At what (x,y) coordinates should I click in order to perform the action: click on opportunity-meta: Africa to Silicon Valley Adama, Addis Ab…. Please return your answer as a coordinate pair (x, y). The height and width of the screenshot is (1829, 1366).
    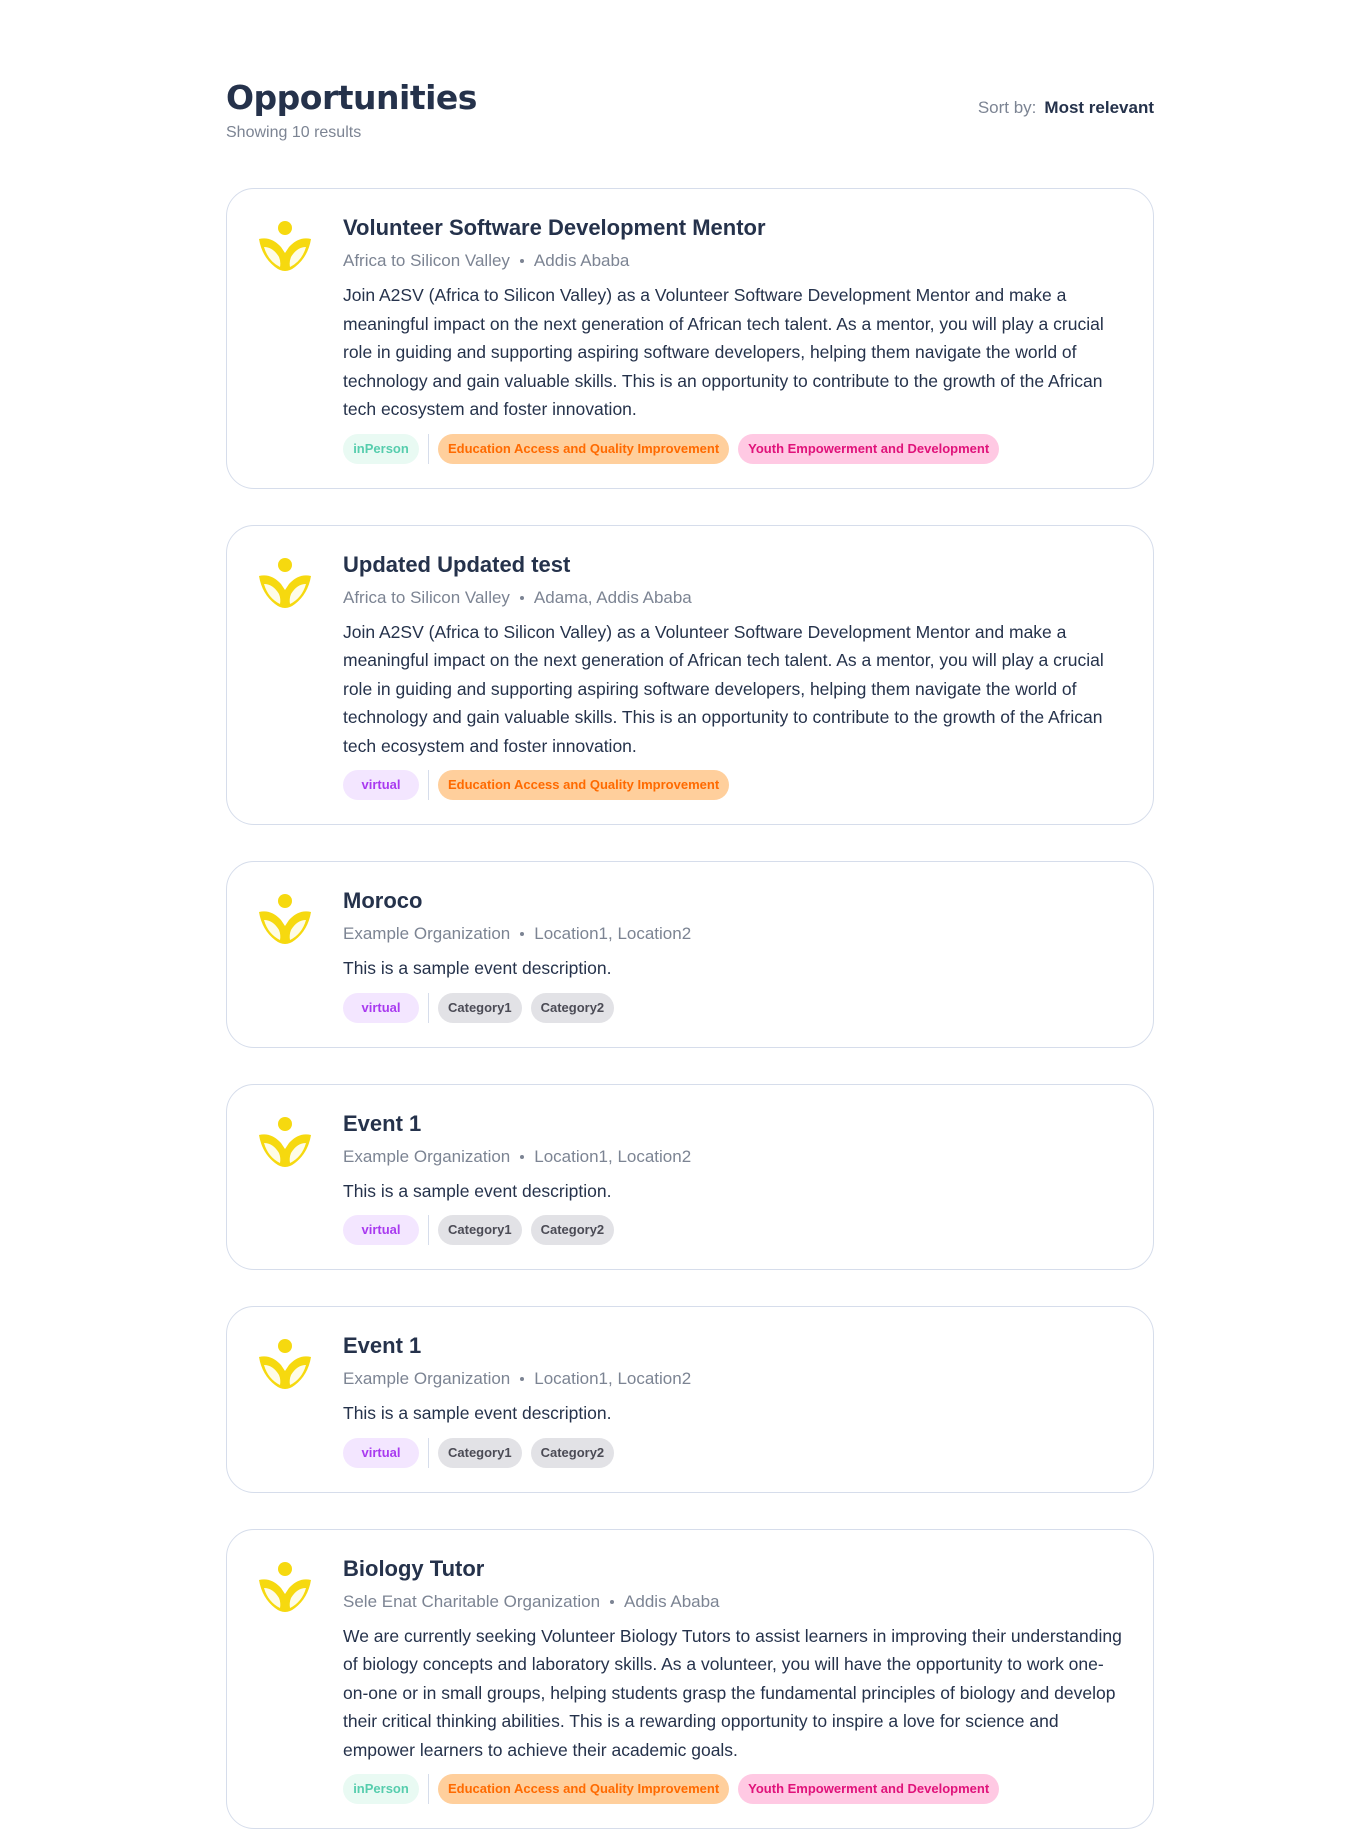
    Looking at the image, I should click on (735, 598).